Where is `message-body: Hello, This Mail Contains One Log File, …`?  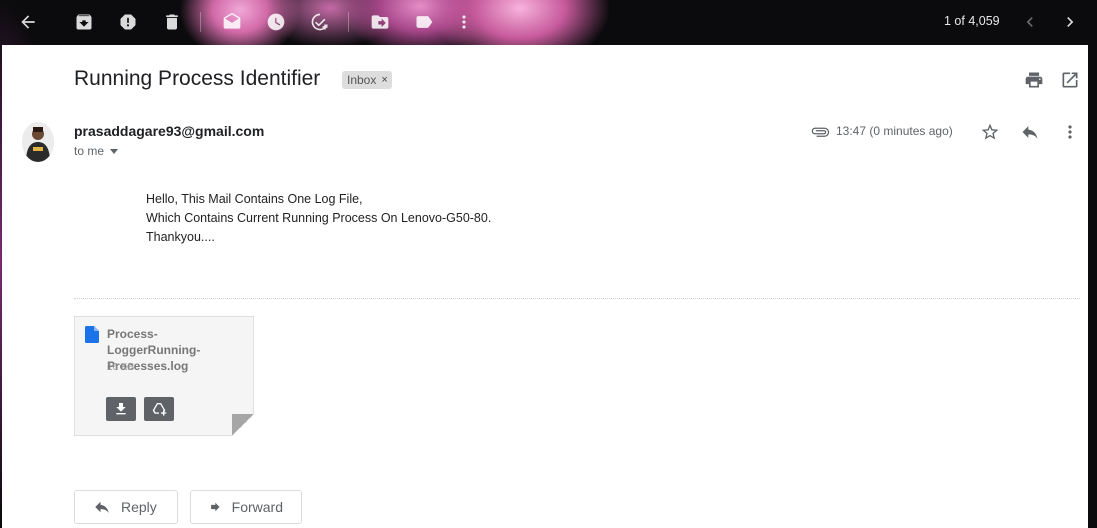 message-body: Hello, This Mail Contains One Log File, … is located at coordinates (318, 218).